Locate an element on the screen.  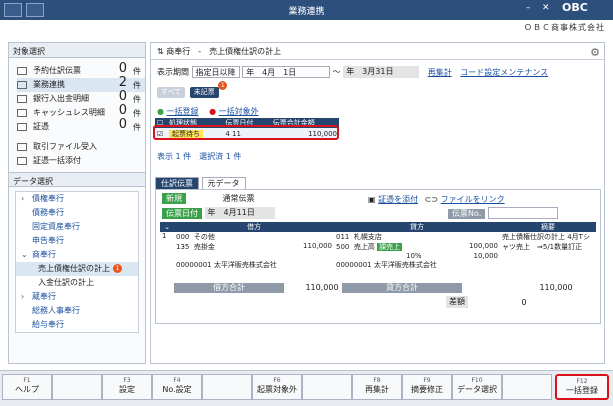
tree-item: 申告奉行 is located at coordinates (77, 241).